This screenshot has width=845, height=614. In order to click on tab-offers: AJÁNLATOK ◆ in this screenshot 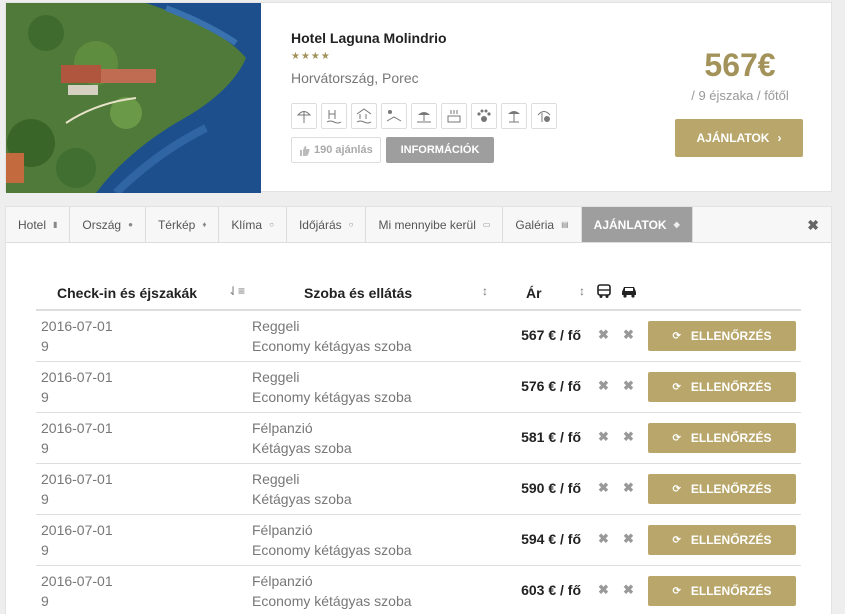, I will do `click(637, 224)`.